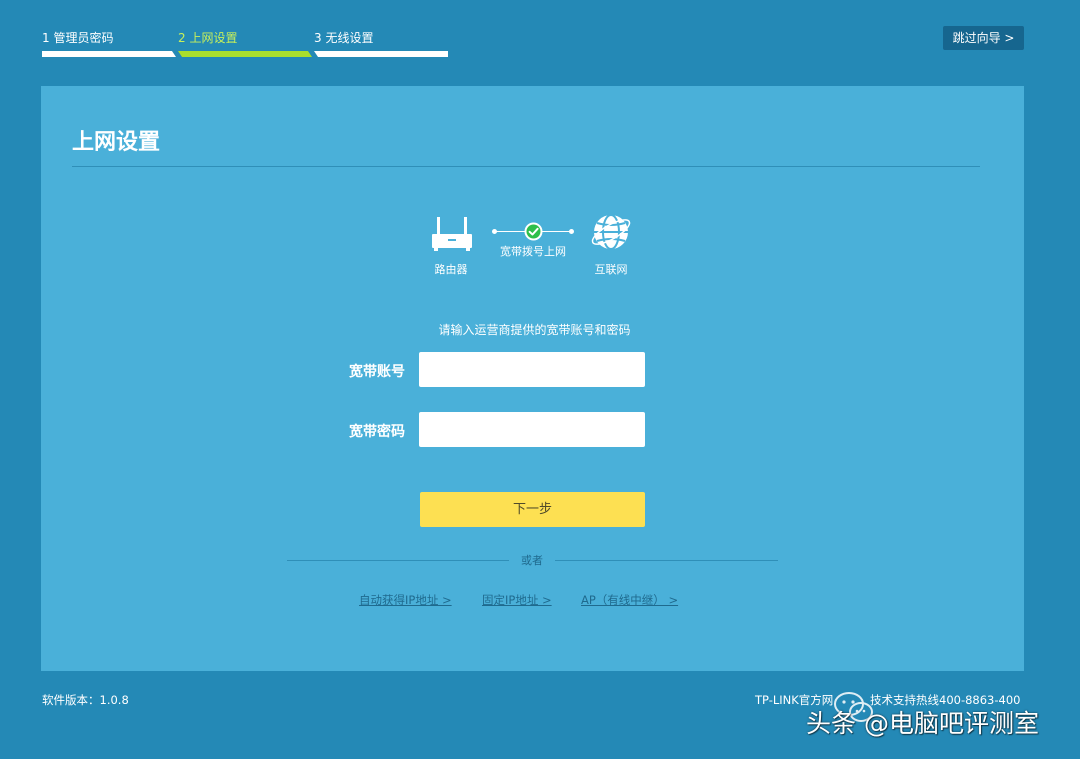  I want to click on router-label: 路由器, so click(451, 269).